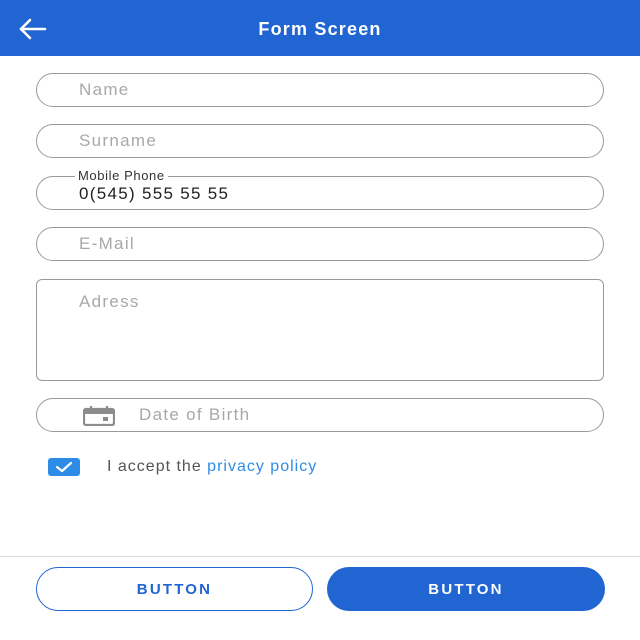  I want to click on date-of-birth-field, so click(320, 415).